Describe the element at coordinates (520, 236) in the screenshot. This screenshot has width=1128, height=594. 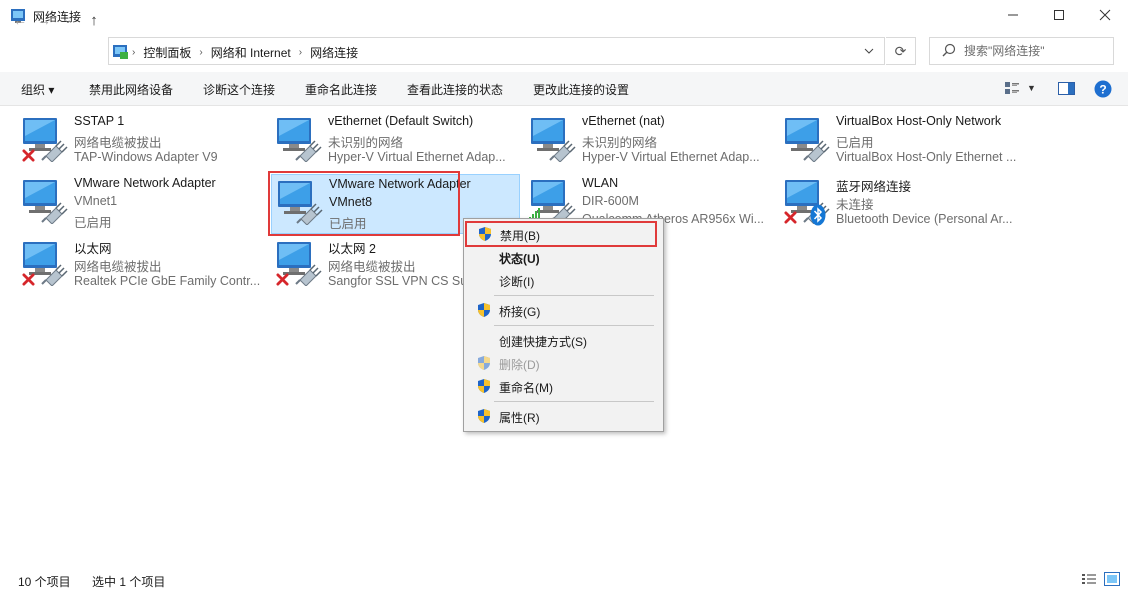
I see `context-menu-item-label: 禁用(B)` at that location.